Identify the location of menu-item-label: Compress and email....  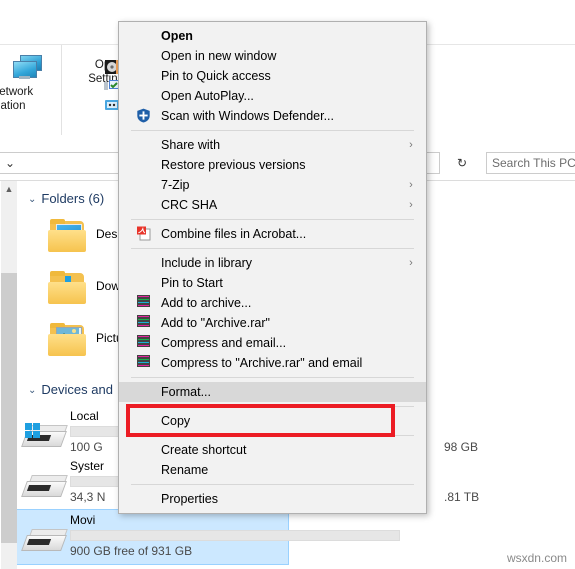
(224, 343).